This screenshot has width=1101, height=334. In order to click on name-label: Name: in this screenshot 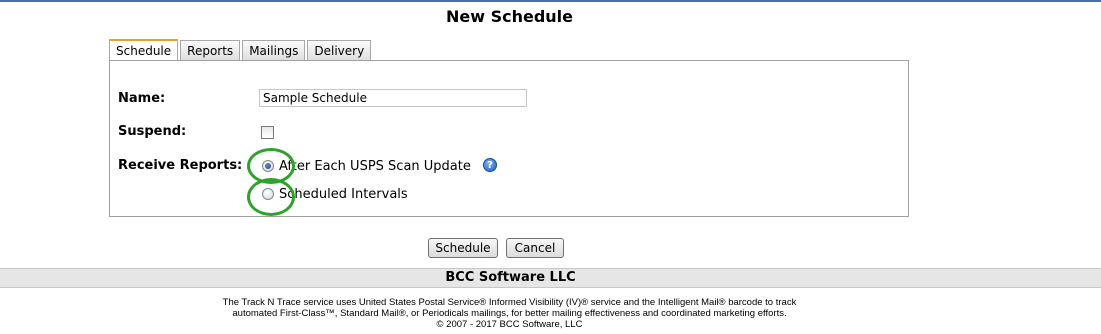, I will do `click(142, 98)`.